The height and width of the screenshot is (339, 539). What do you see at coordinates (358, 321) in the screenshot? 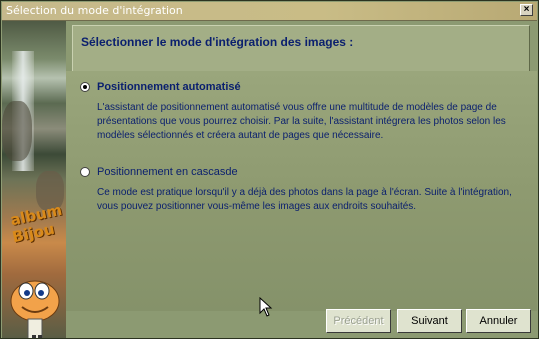
I see `previous-button: Précédent` at bounding box center [358, 321].